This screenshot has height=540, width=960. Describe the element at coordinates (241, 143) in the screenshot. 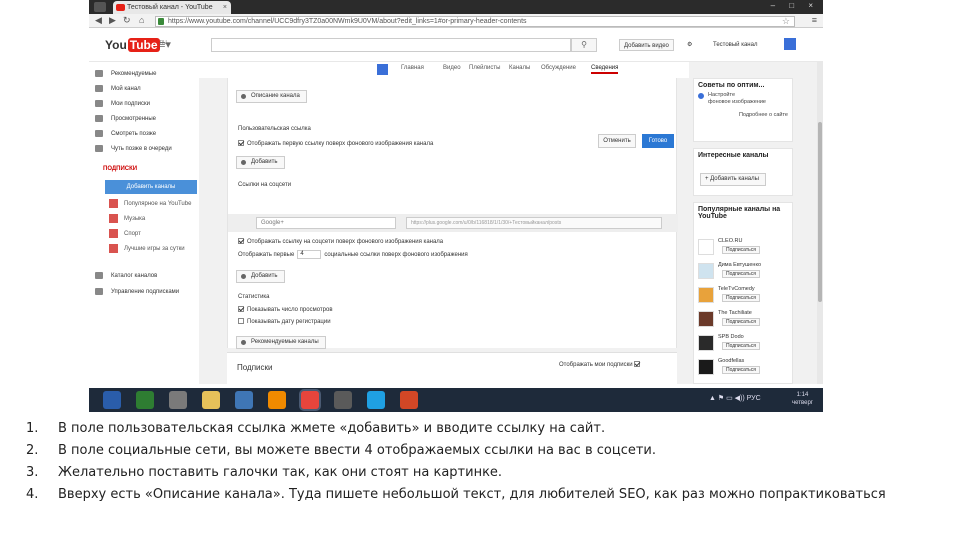

I see `custom-overlay-checkbox` at that location.